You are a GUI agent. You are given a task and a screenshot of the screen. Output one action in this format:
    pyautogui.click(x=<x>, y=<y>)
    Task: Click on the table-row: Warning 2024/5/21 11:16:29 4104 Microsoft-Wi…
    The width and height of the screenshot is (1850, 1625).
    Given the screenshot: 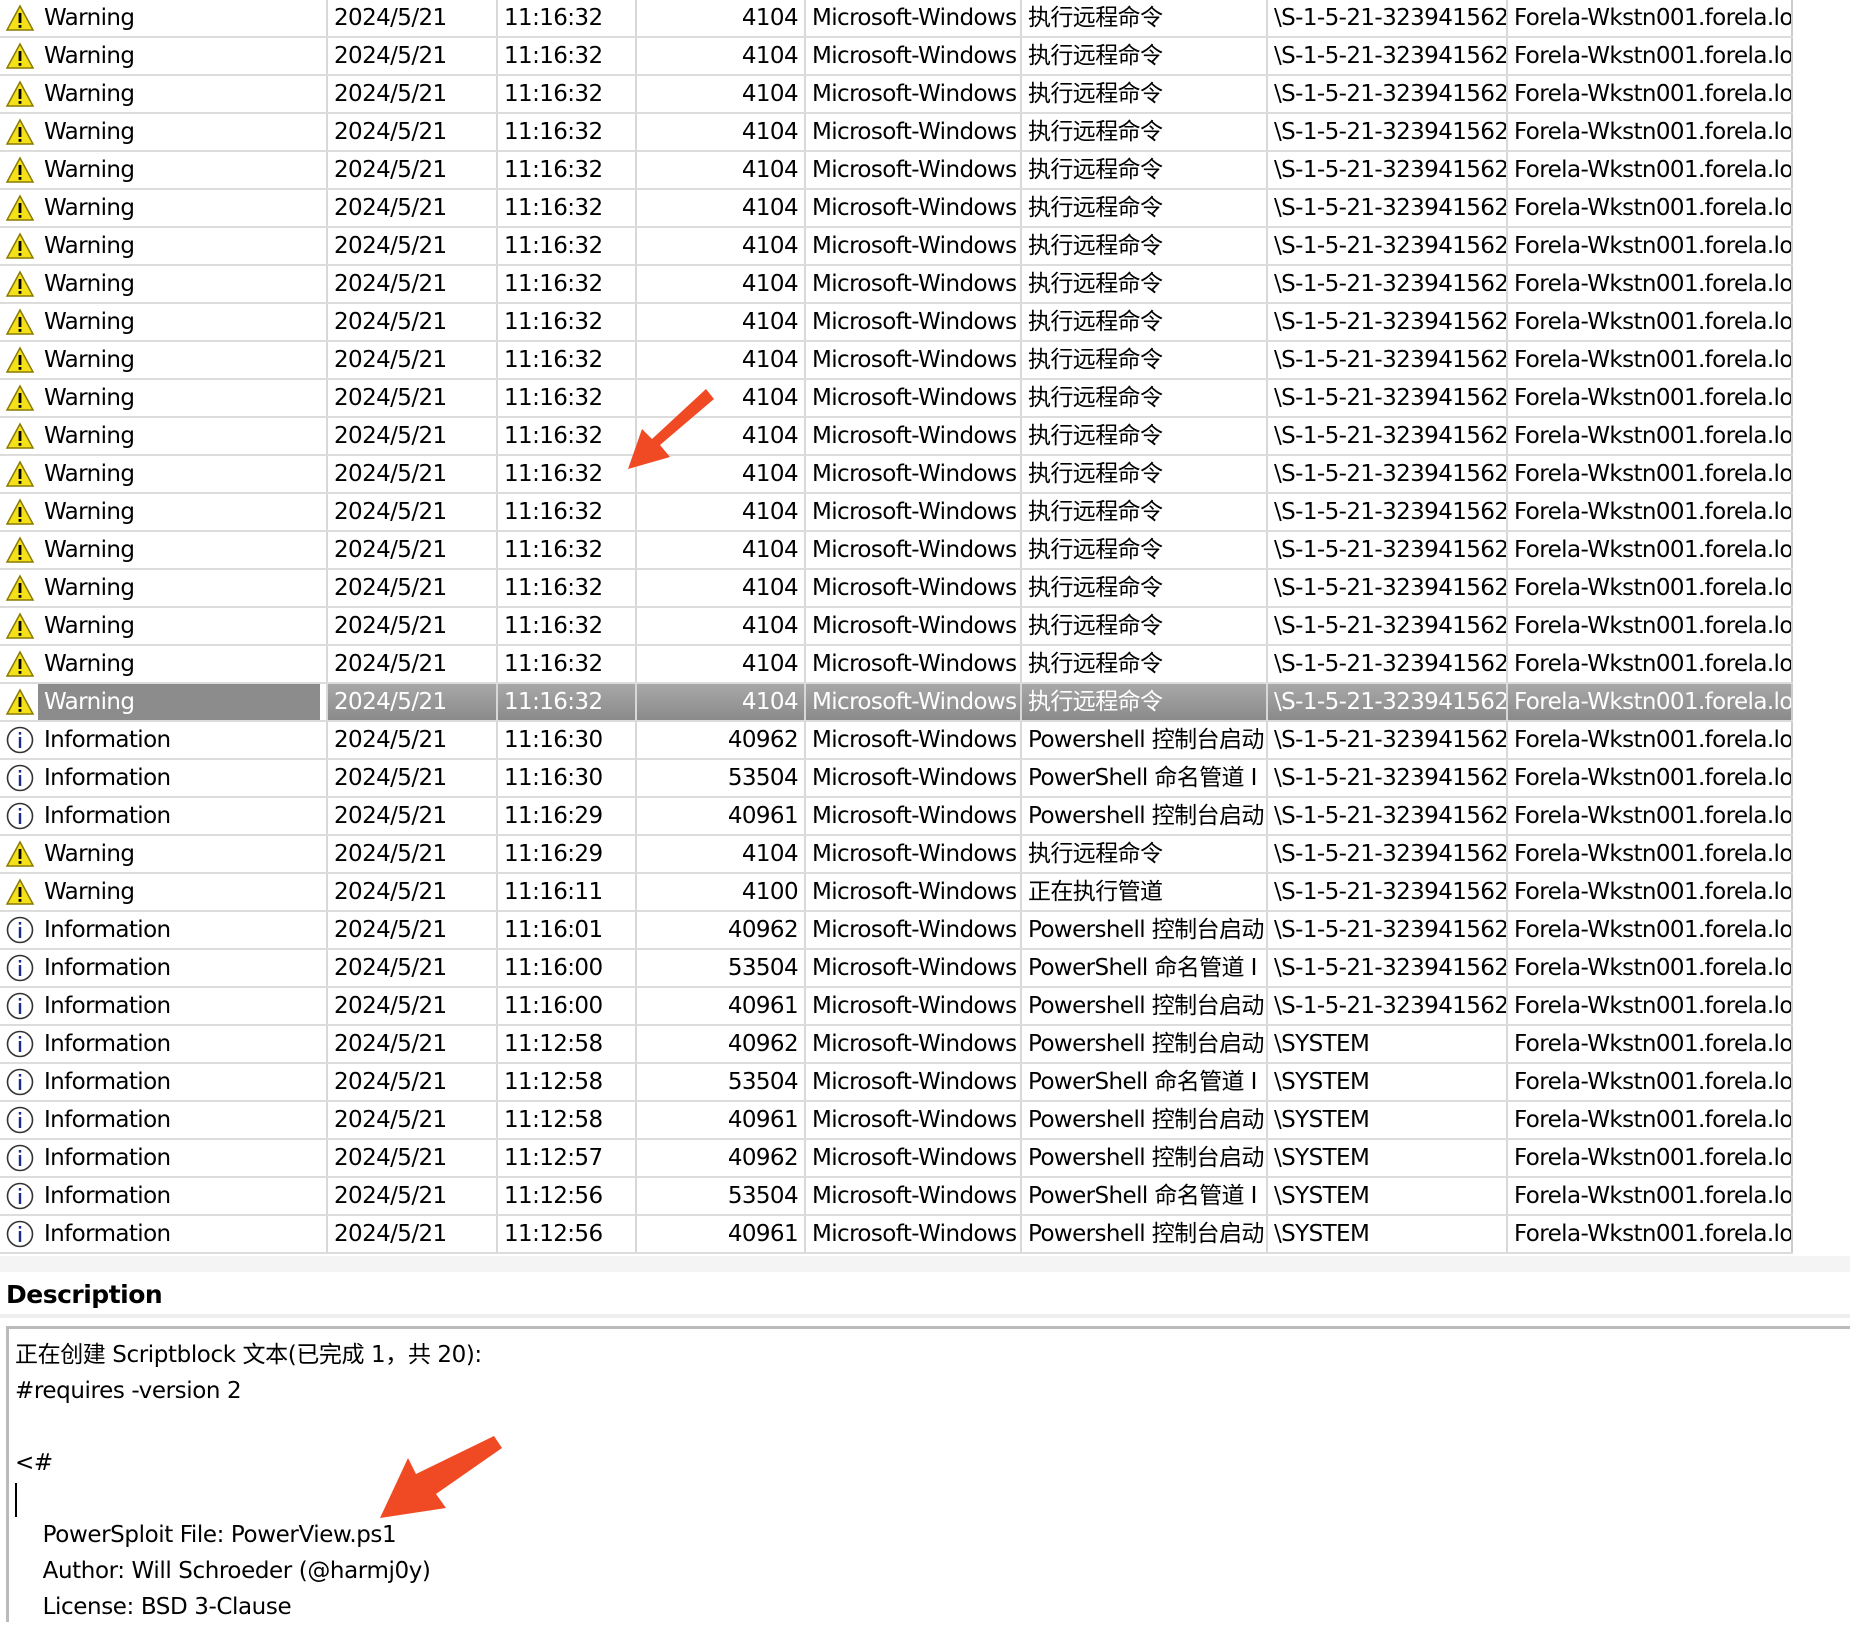 What is the action you would take?
    pyautogui.click(x=896, y=855)
    